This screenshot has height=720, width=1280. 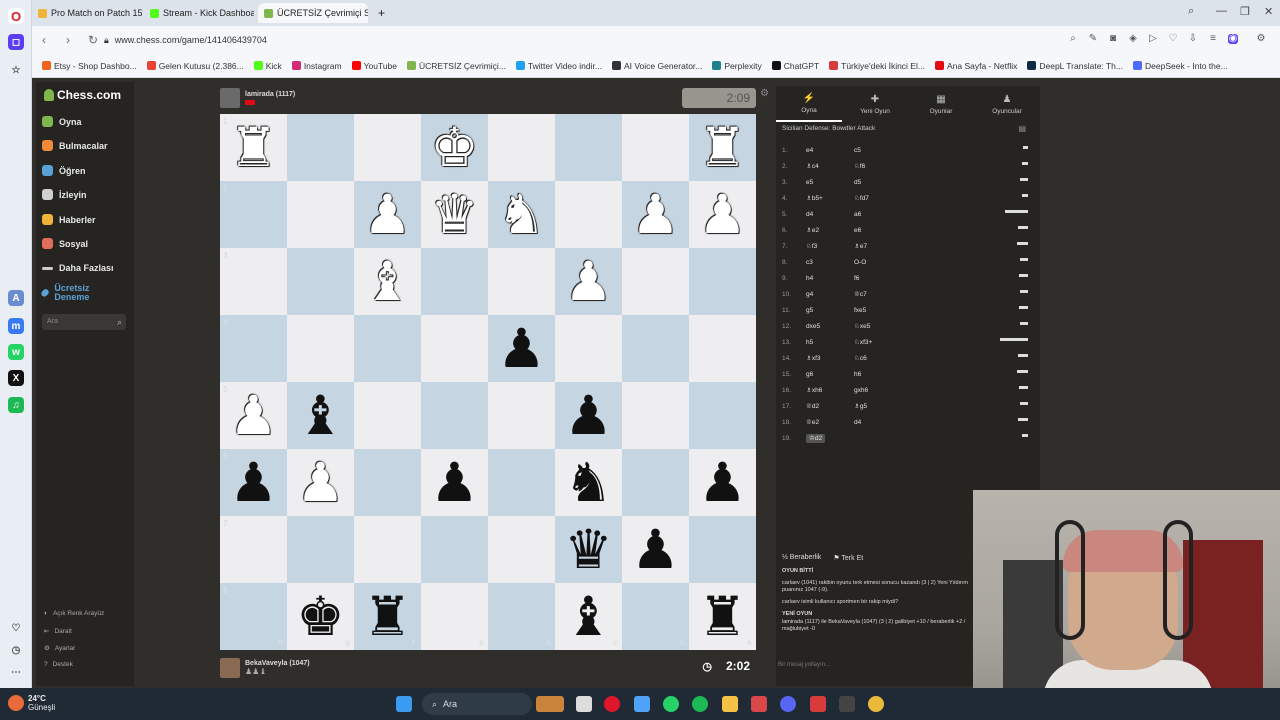 What do you see at coordinates (75, 145) in the screenshot?
I see `sidebar-item-bulmacalar: Bulmacalar` at bounding box center [75, 145].